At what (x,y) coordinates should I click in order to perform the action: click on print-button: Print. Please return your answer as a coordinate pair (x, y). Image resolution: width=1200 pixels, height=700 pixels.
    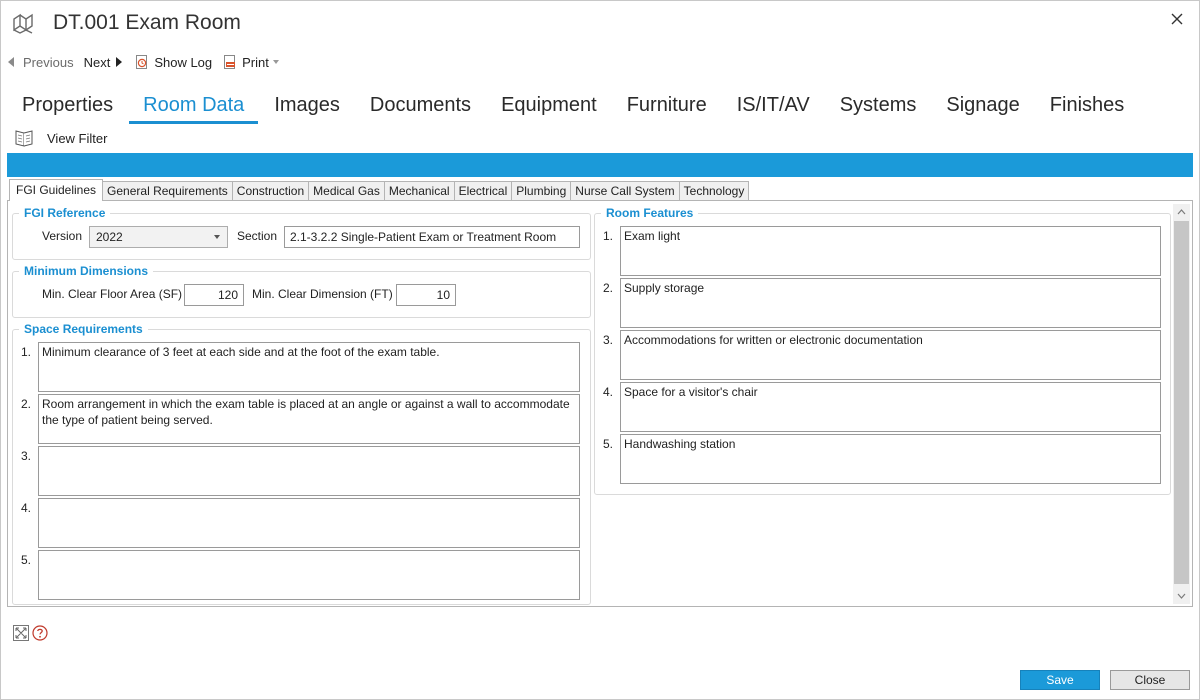
    Looking at the image, I should click on (250, 62).